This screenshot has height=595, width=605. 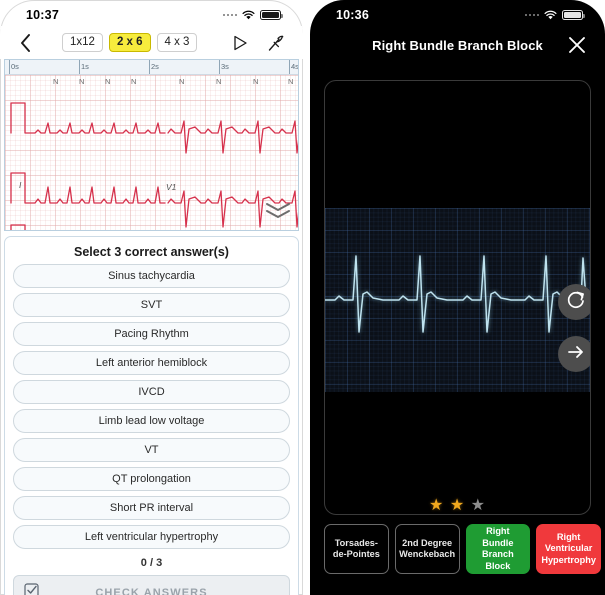 I want to click on answer-option-short-pr-interval: Short PR interval, so click(x=151, y=508).